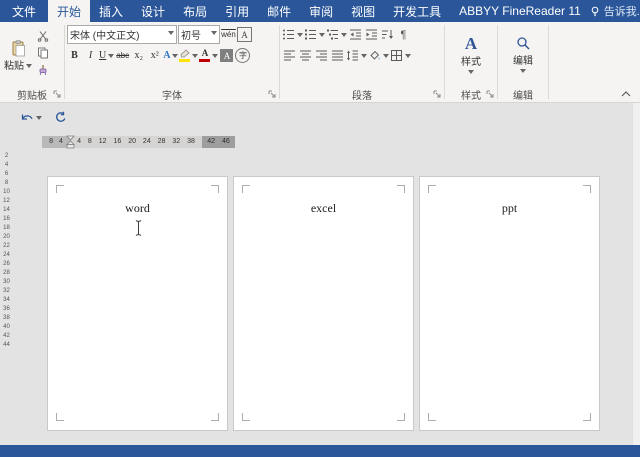 The height and width of the screenshot is (457, 640). What do you see at coordinates (356, 55) in the screenshot?
I see `line-spacing-button` at bounding box center [356, 55].